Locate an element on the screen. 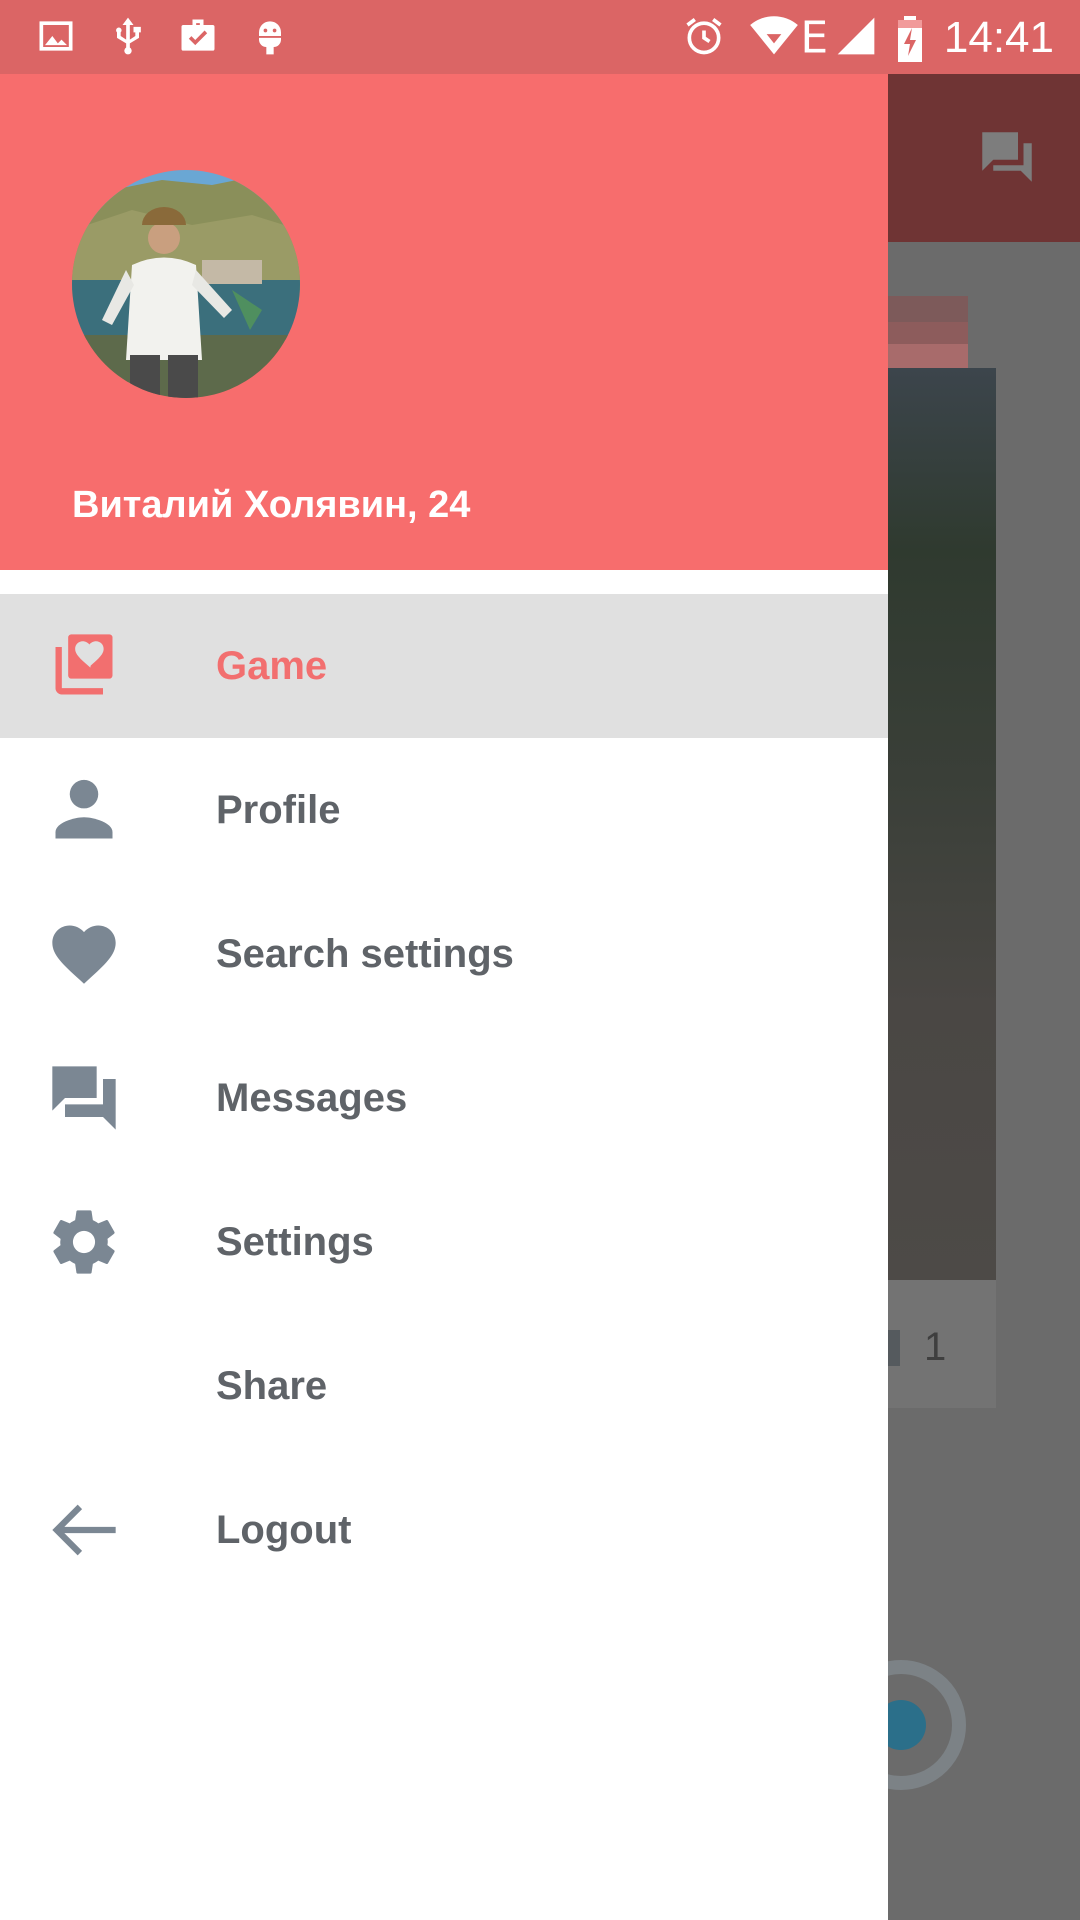  cards-heart-icon is located at coordinates (84, 666).